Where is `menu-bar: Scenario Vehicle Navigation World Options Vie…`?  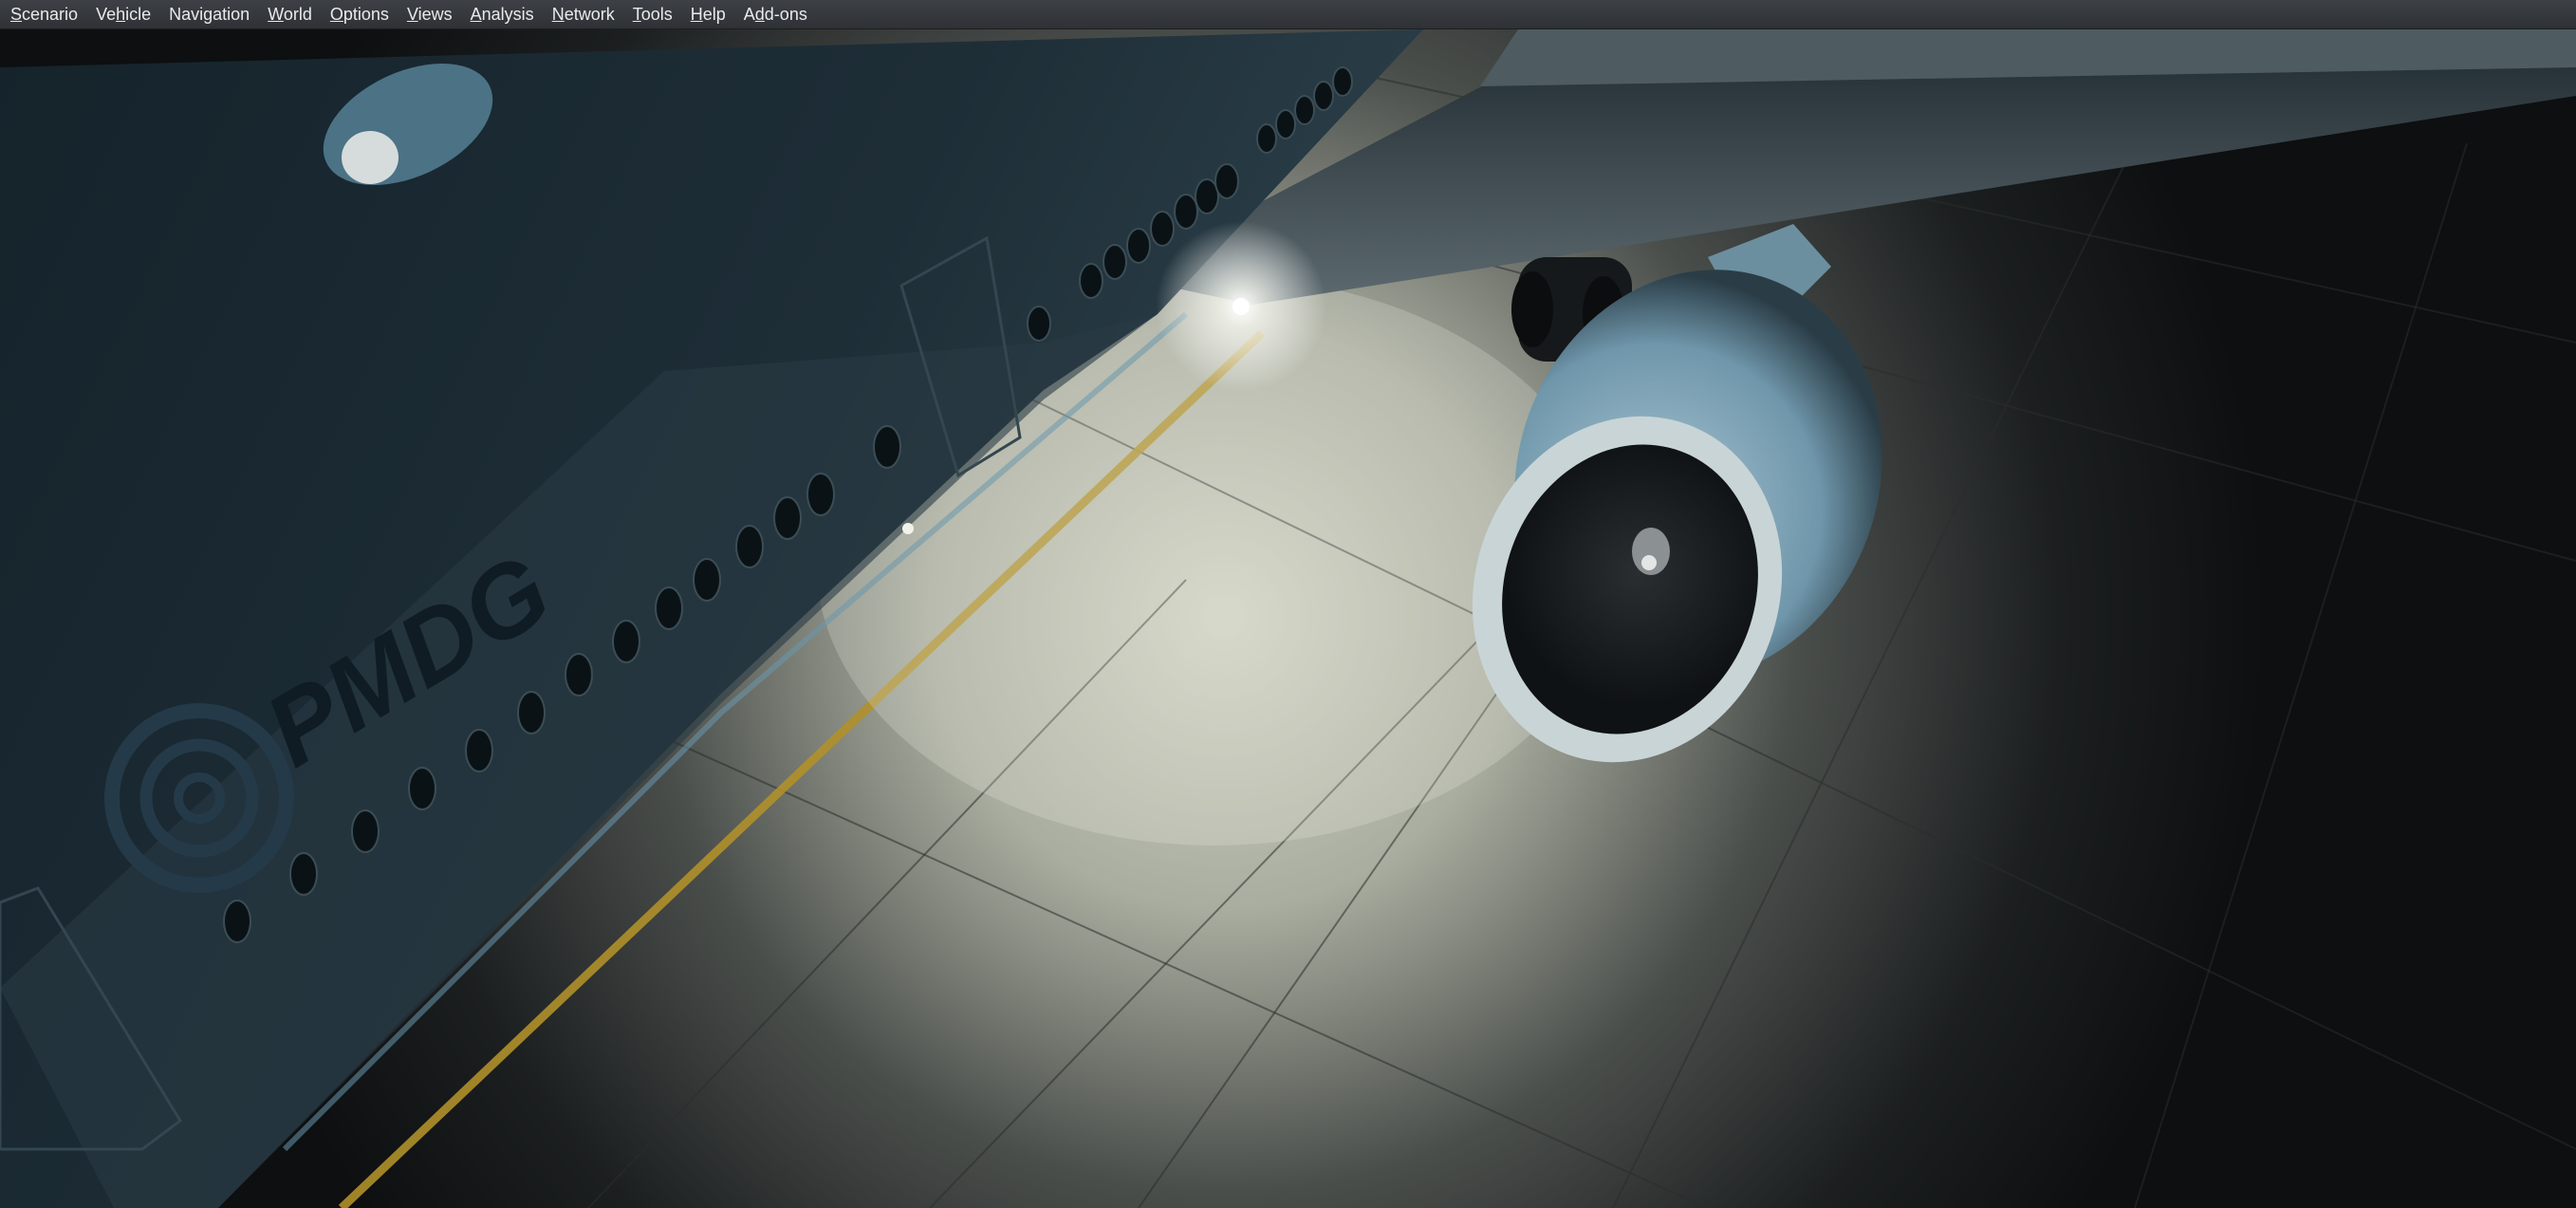
menu-bar: Scenario Vehicle Navigation World Options Vie… is located at coordinates (1288, 14).